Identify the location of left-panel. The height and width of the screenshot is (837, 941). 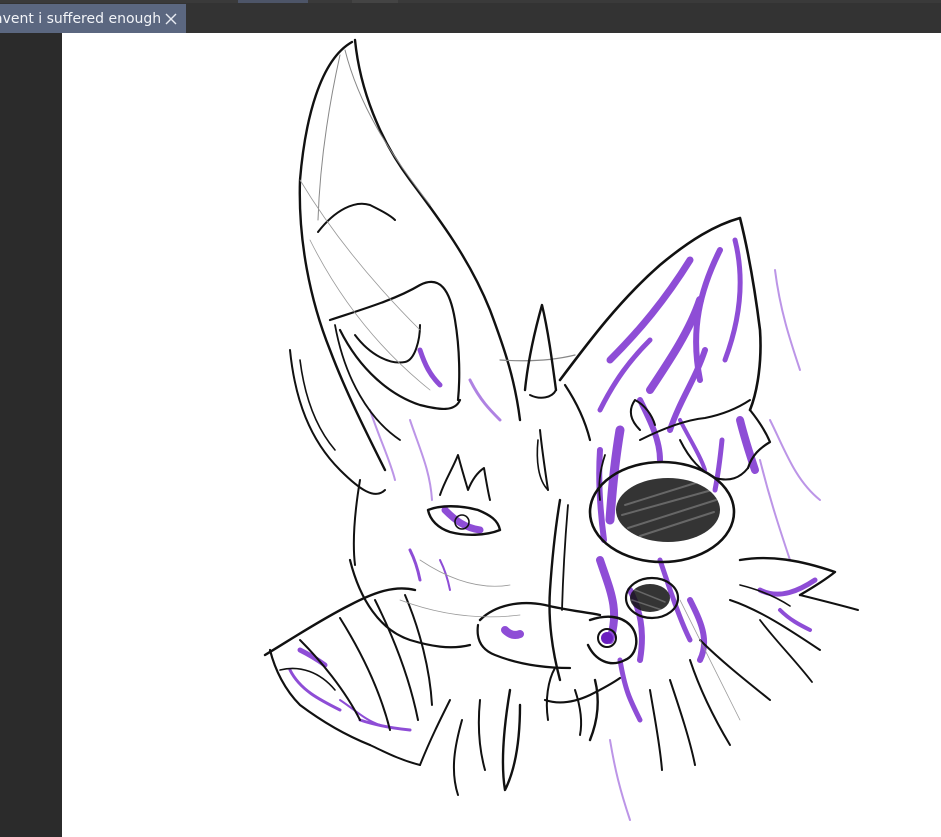
(31, 435).